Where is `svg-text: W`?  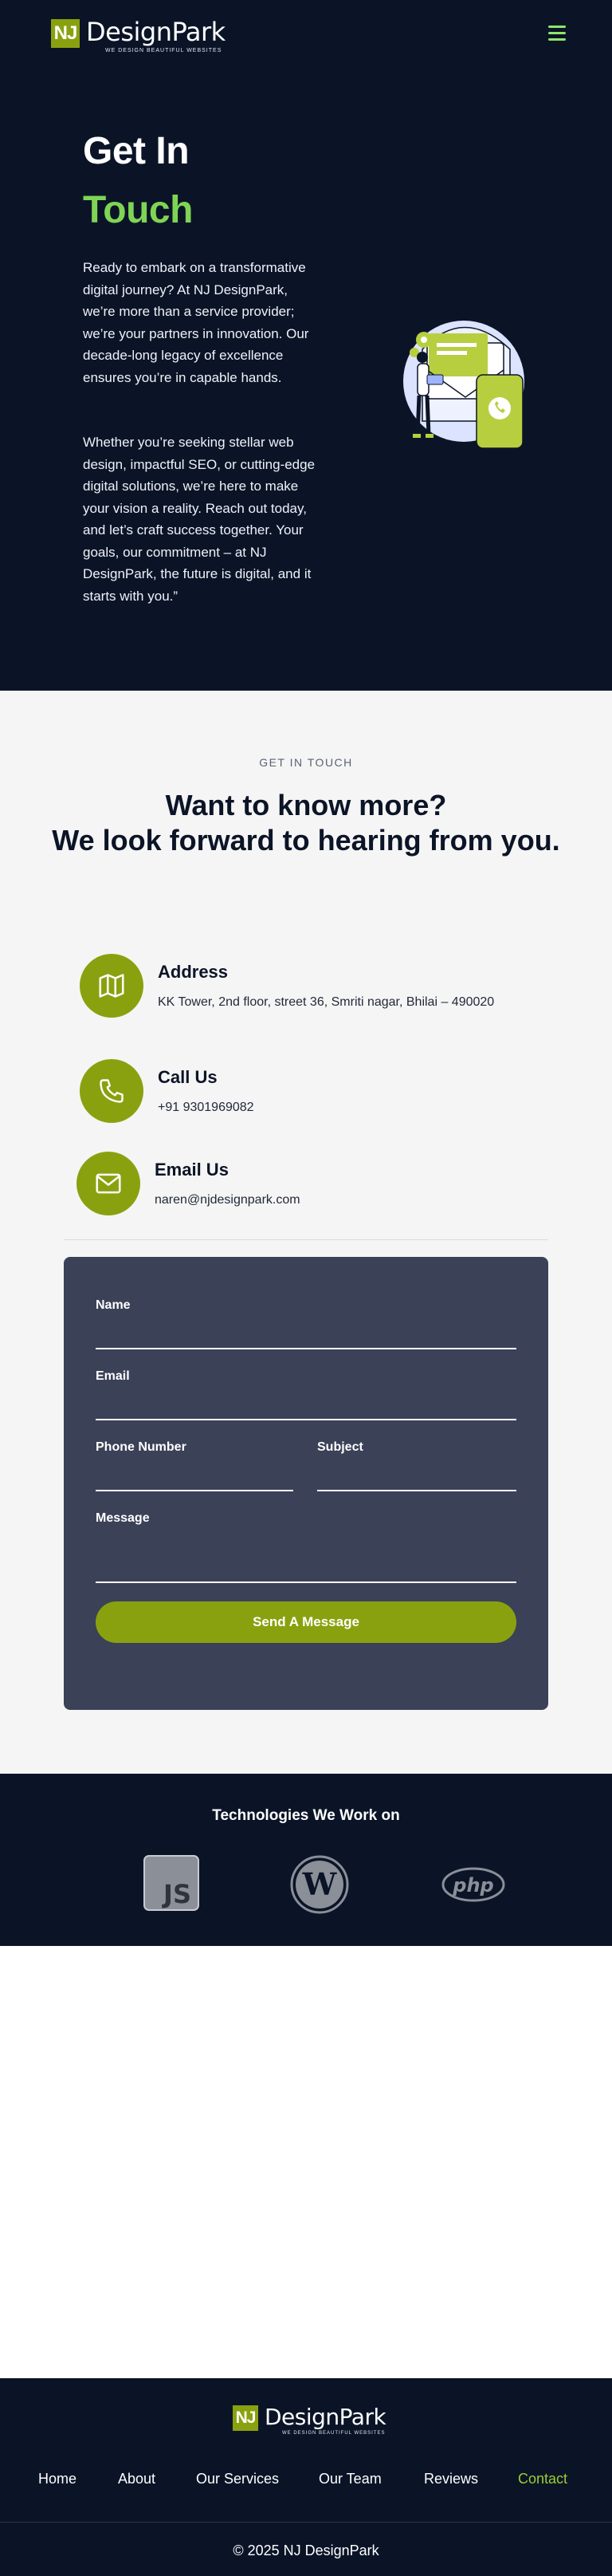 svg-text: W is located at coordinates (320, 1884).